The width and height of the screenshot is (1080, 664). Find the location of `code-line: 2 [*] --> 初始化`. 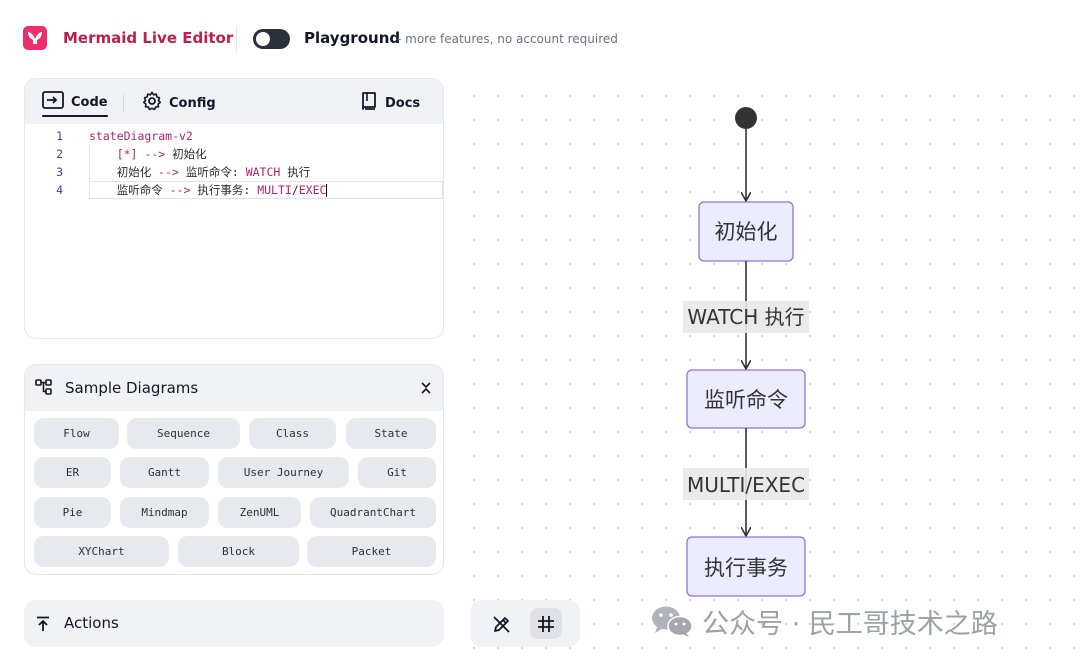

code-line: 2 [*] --> 初始化 is located at coordinates (234, 154).